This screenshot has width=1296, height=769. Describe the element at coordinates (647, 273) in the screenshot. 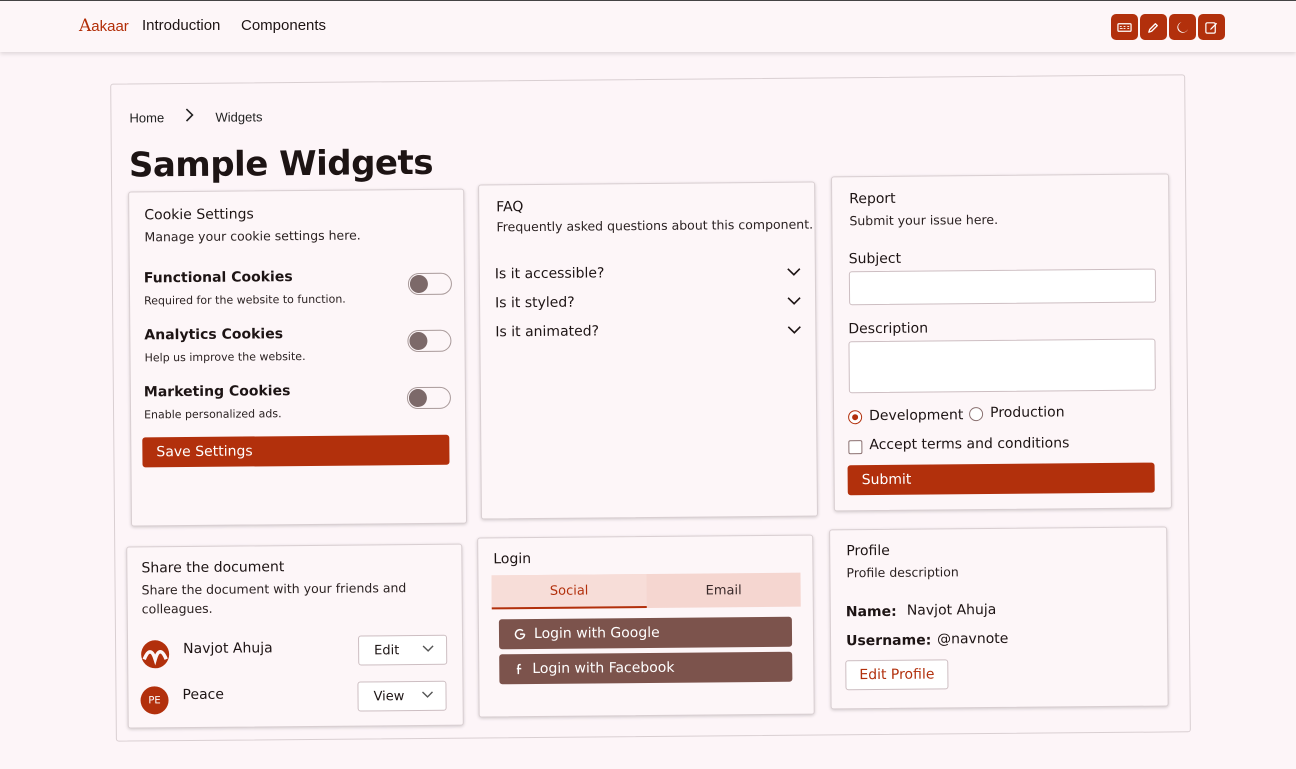

I see `faq-item: Is it accessible?` at that location.